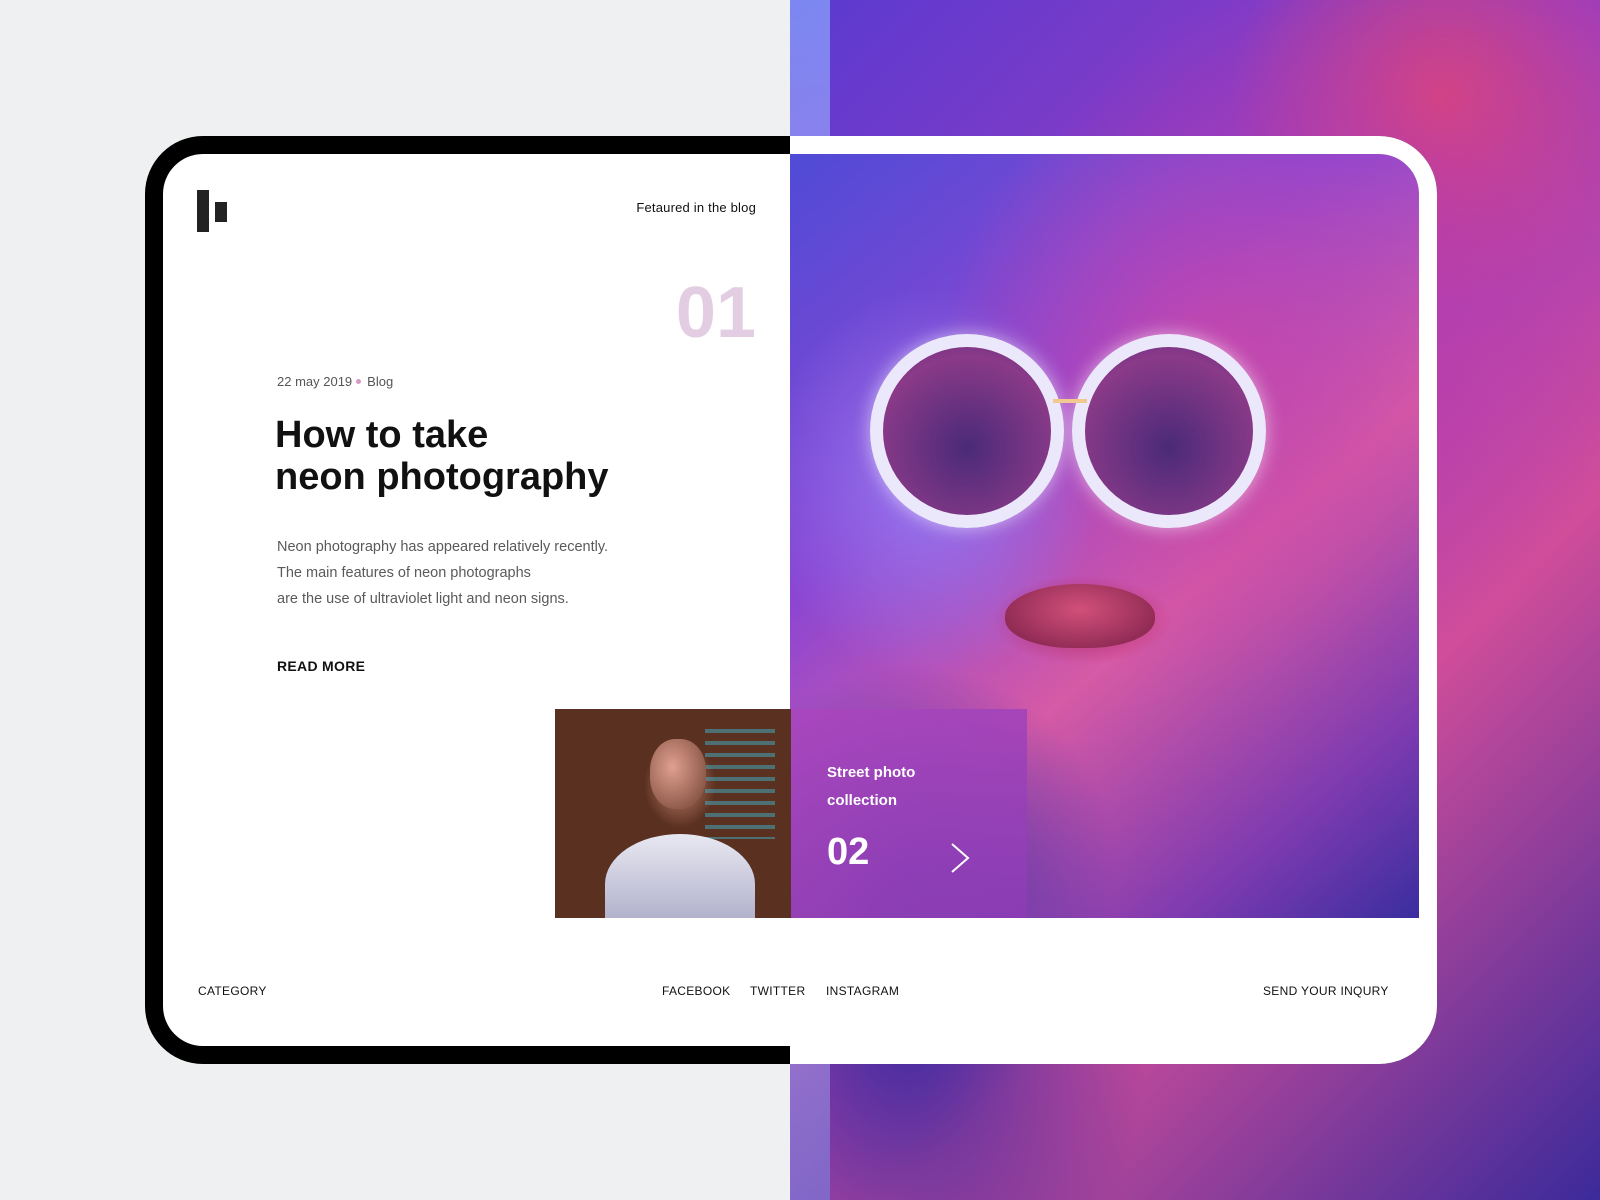 This screenshot has height=1200, width=1600. I want to click on meta-separator-dot, so click(359, 382).